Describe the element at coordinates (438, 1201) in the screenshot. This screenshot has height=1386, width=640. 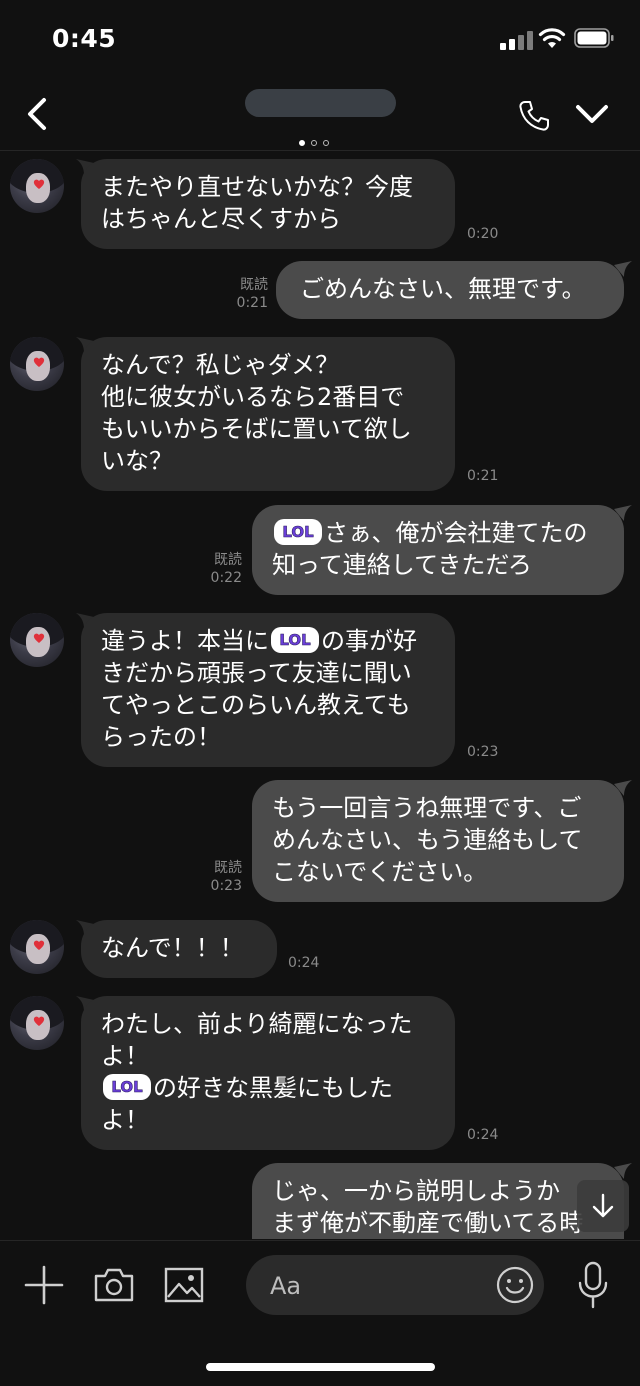
I see `message-bubble-outgoing: じゃ、一から説明しようか まず俺が不動産で働いてる時` at that location.